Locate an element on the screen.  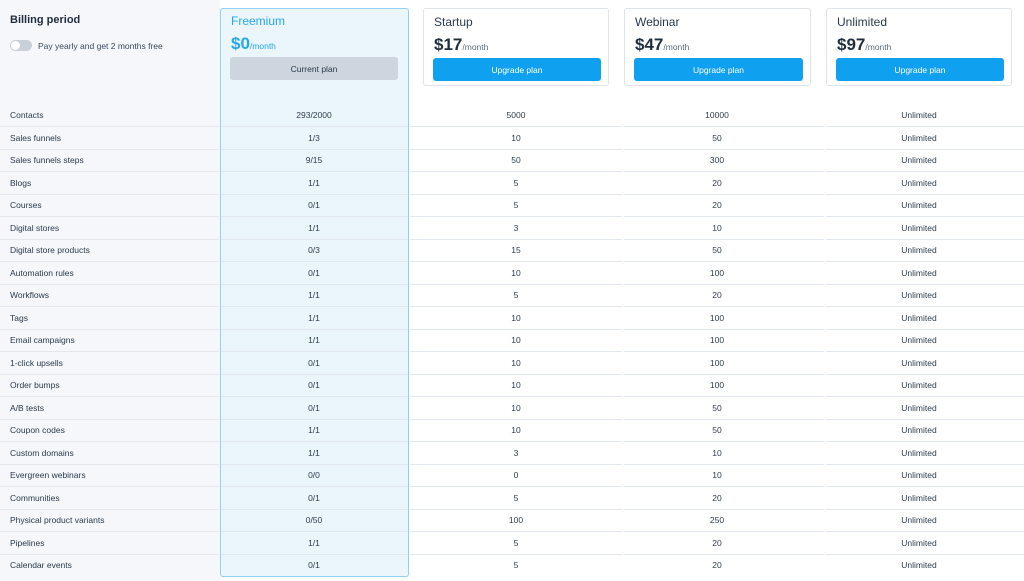
plan-name: Freemium is located at coordinates (258, 21).